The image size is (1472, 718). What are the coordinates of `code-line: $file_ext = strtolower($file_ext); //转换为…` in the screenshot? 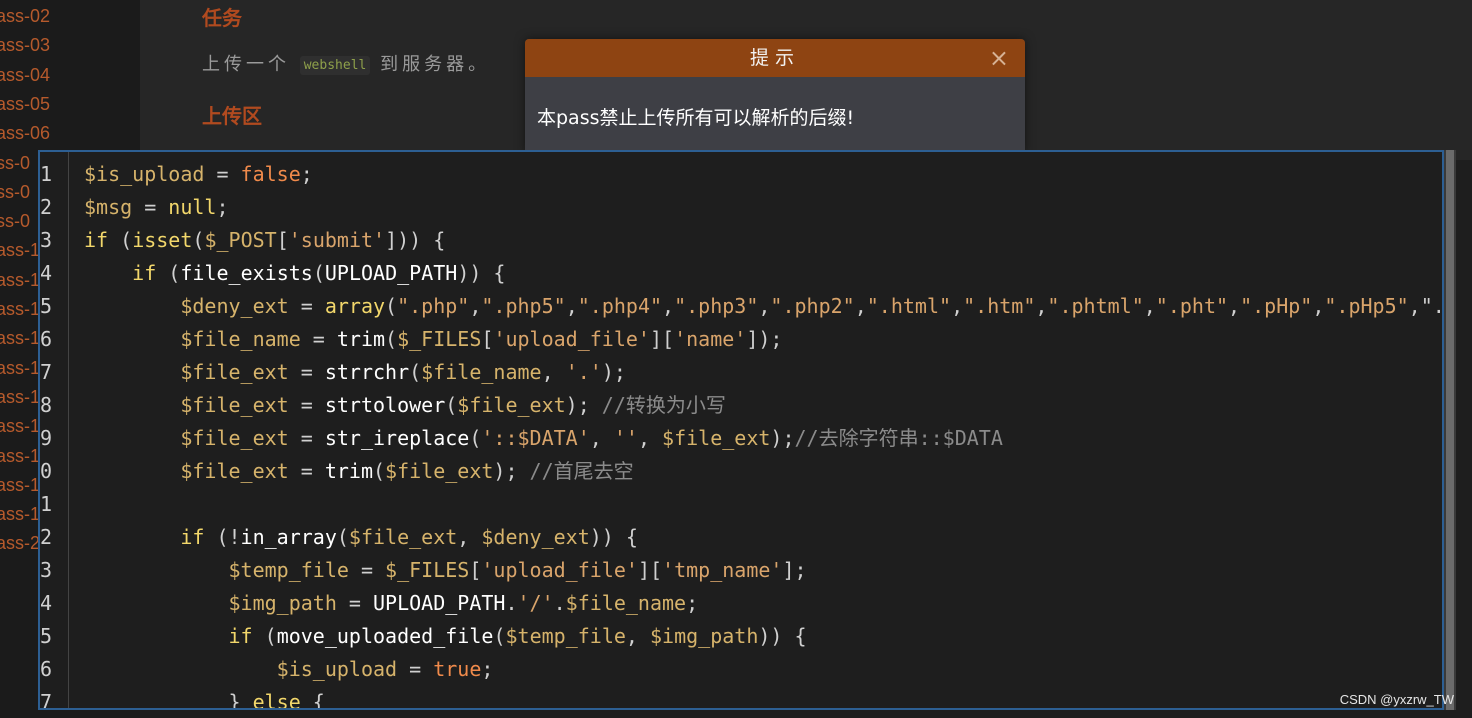 It's located at (453, 405).